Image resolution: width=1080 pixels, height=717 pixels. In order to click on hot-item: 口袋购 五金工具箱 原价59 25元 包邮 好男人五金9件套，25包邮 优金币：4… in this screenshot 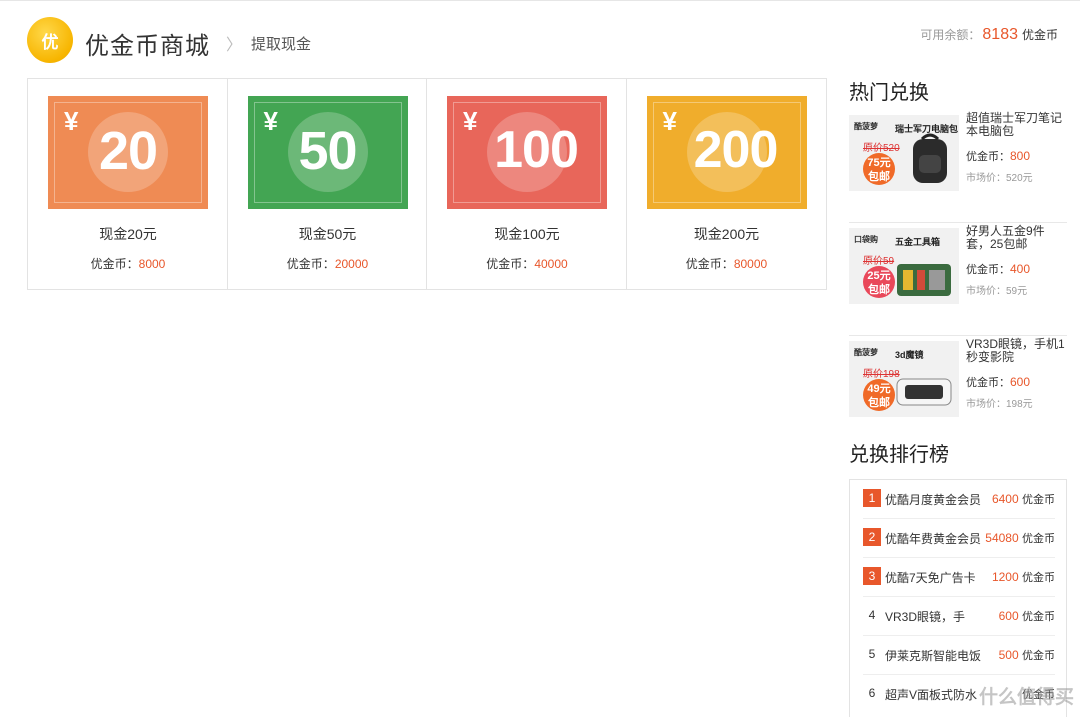, I will do `click(958, 279)`.